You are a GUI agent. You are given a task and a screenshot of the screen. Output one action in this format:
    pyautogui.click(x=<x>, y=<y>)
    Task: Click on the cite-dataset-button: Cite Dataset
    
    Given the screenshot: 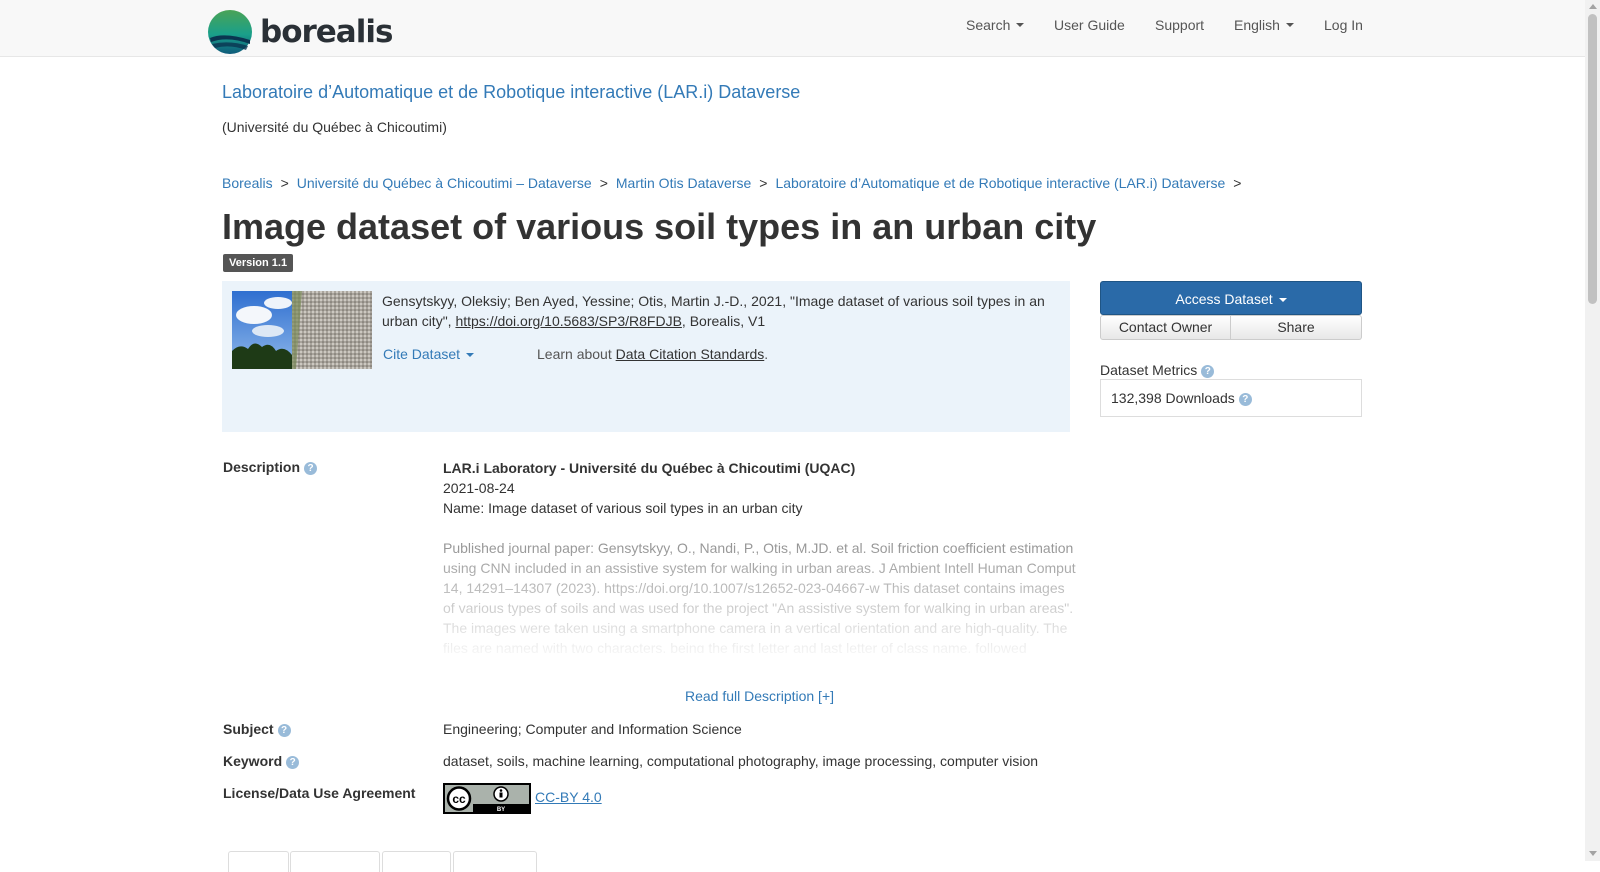 What is the action you would take?
    pyautogui.click(x=429, y=354)
    